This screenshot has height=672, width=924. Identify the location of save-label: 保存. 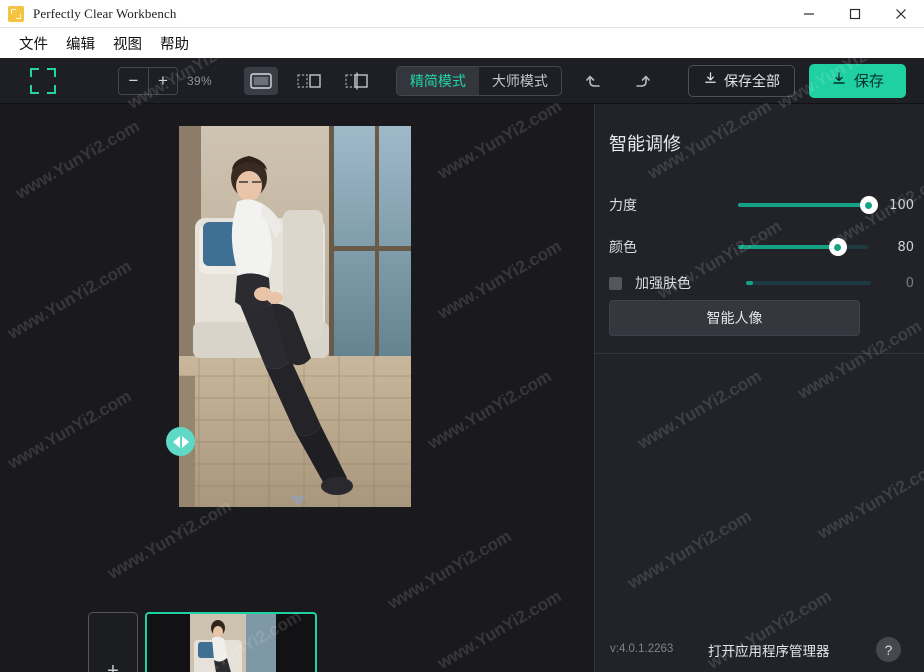
(868, 81).